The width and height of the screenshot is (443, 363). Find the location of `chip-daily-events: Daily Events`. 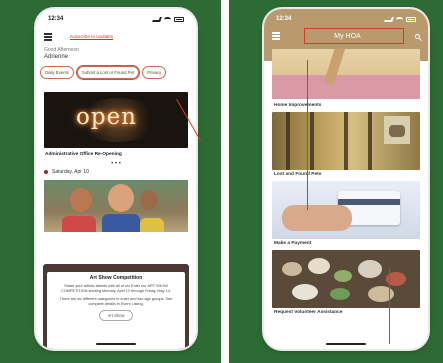

chip-daily-events: Daily Events is located at coordinates (57, 72).